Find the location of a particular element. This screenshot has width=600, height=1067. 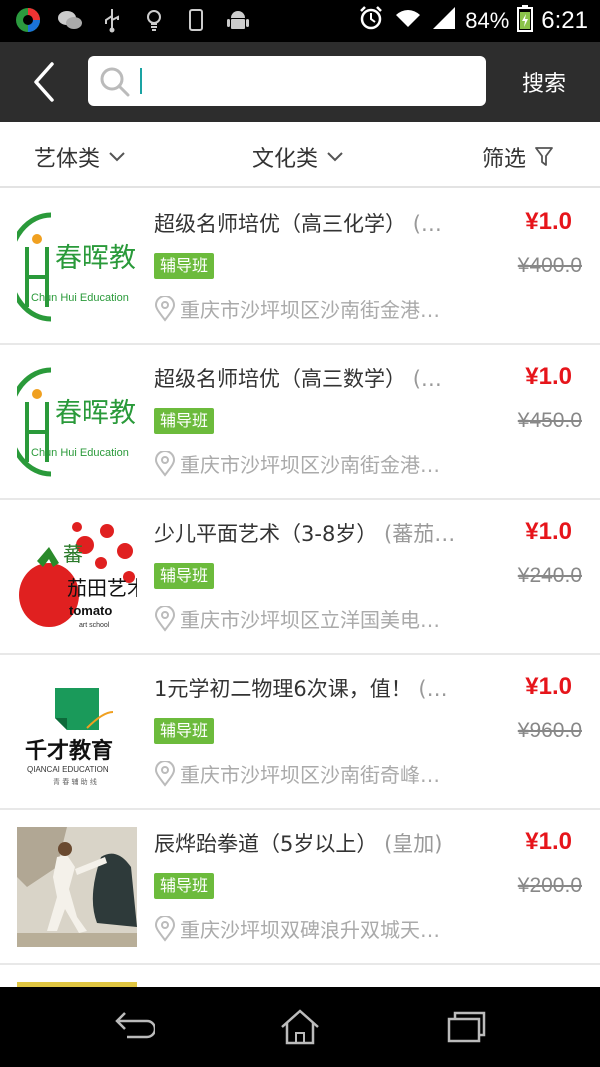

svg-text: 蕃 is located at coordinates (73, 554).